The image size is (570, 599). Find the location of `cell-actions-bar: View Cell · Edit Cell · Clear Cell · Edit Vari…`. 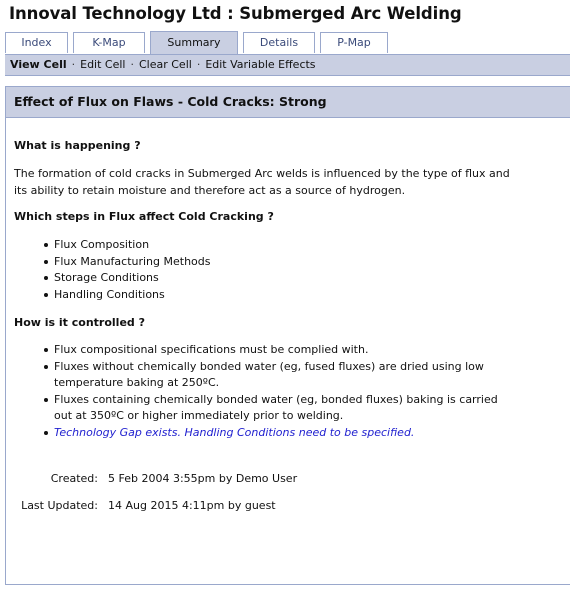

cell-actions-bar: View Cell · Edit Cell · Clear Cell · Edit Vari… is located at coordinates (287, 65).